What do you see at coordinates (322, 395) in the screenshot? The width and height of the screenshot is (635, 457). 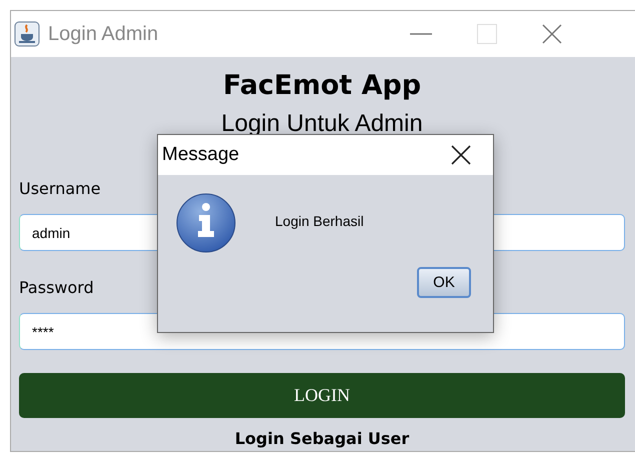 I see `login-button: LOGIN` at bounding box center [322, 395].